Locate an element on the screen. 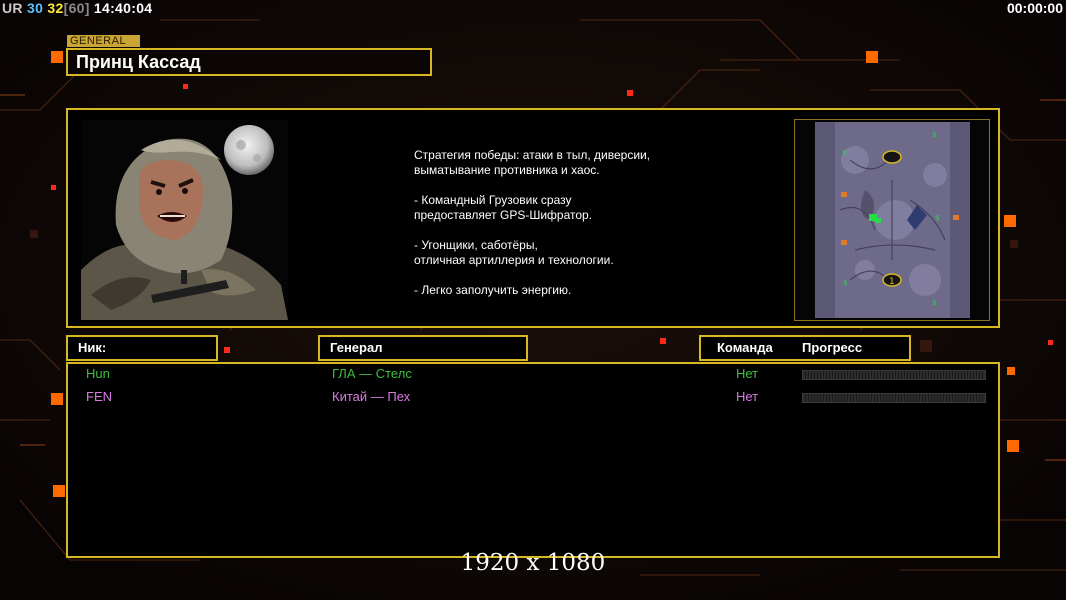  fps-counter: UR 30 32[60] 14:40:04 is located at coordinates (77, 8).